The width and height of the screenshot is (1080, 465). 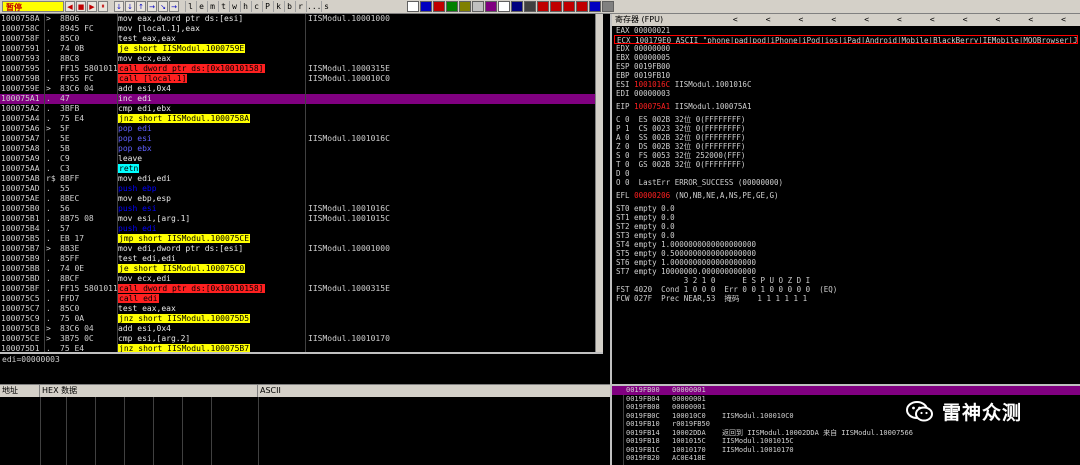 I want to click on dump-col-hex: HEX 数据, so click(x=149, y=391).